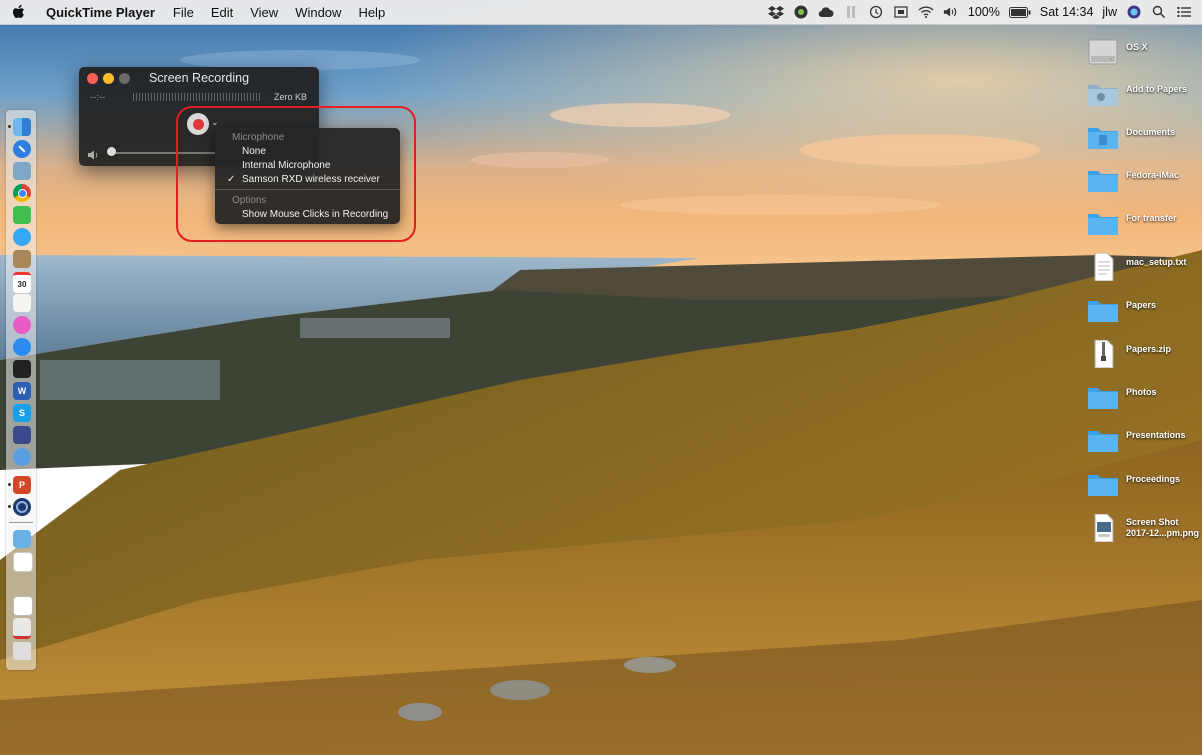  Describe the element at coordinates (951, 12) in the screenshot. I see `volume-icon` at that location.